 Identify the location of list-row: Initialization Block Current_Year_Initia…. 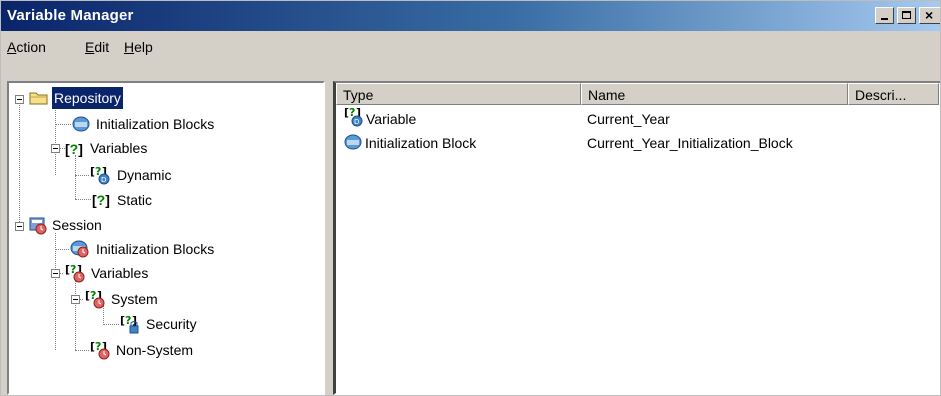
(637, 142).